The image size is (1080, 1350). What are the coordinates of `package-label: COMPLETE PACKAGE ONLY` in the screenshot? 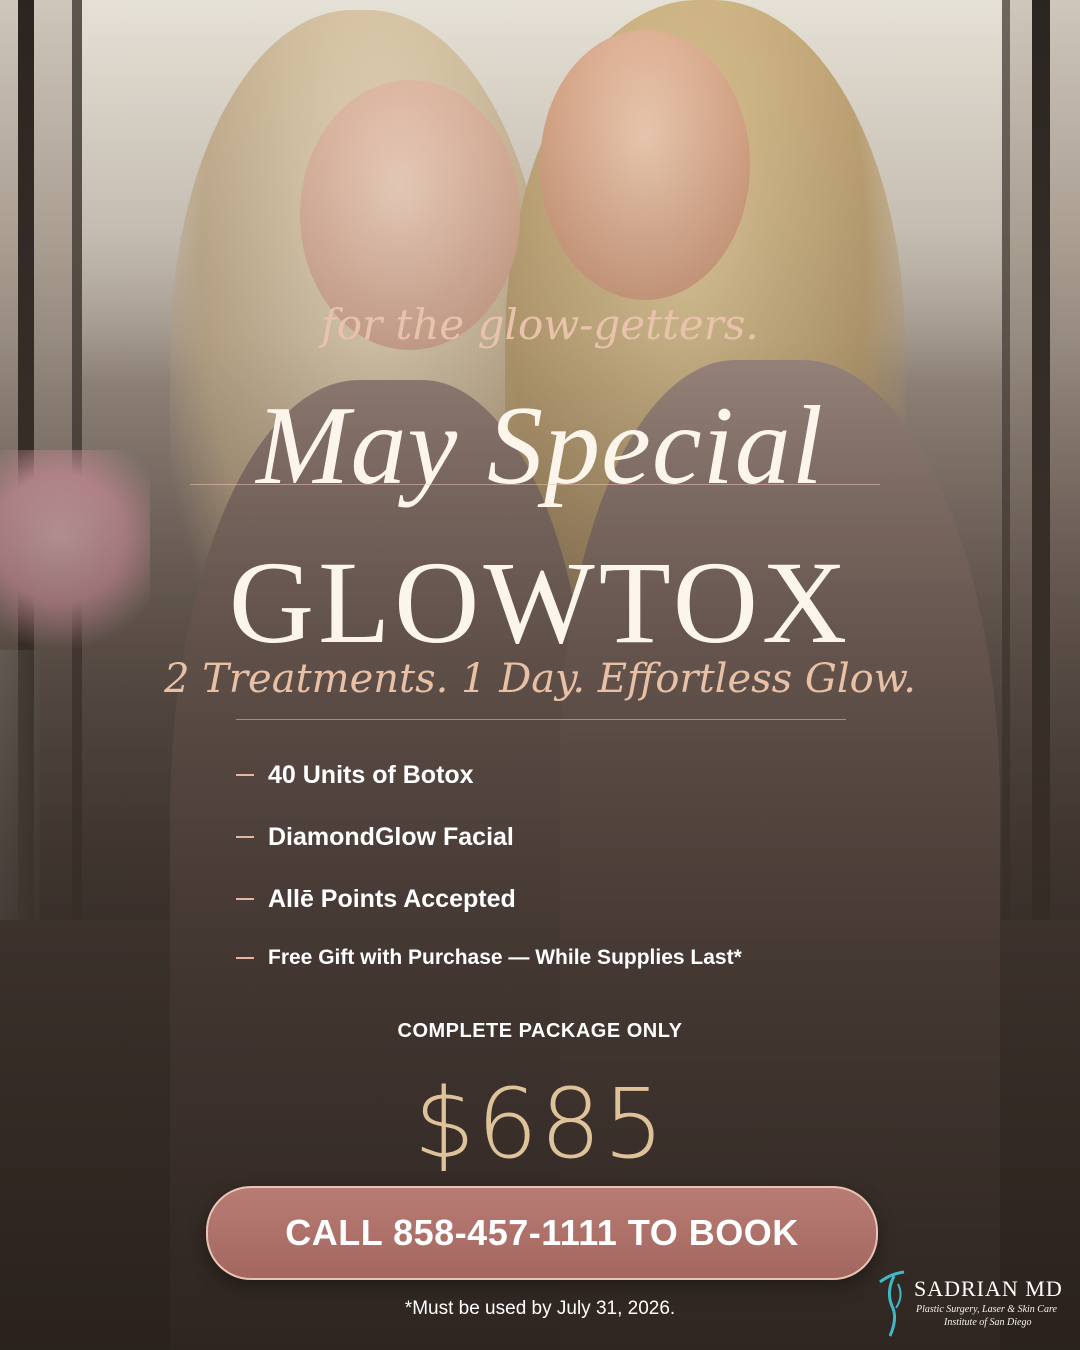 It's located at (540, 1031).